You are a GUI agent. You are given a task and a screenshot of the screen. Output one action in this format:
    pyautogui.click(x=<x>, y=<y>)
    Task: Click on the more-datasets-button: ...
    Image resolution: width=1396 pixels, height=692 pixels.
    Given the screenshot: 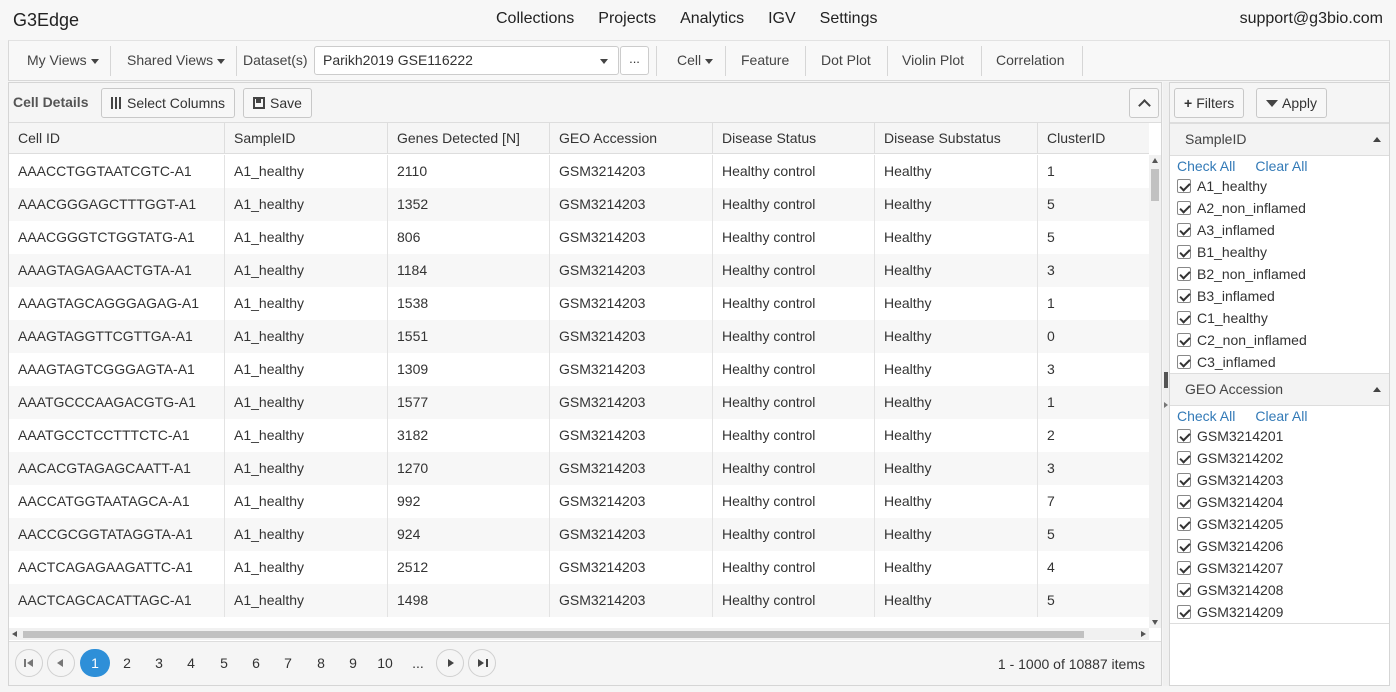 What is the action you would take?
    pyautogui.click(x=634, y=60)
    